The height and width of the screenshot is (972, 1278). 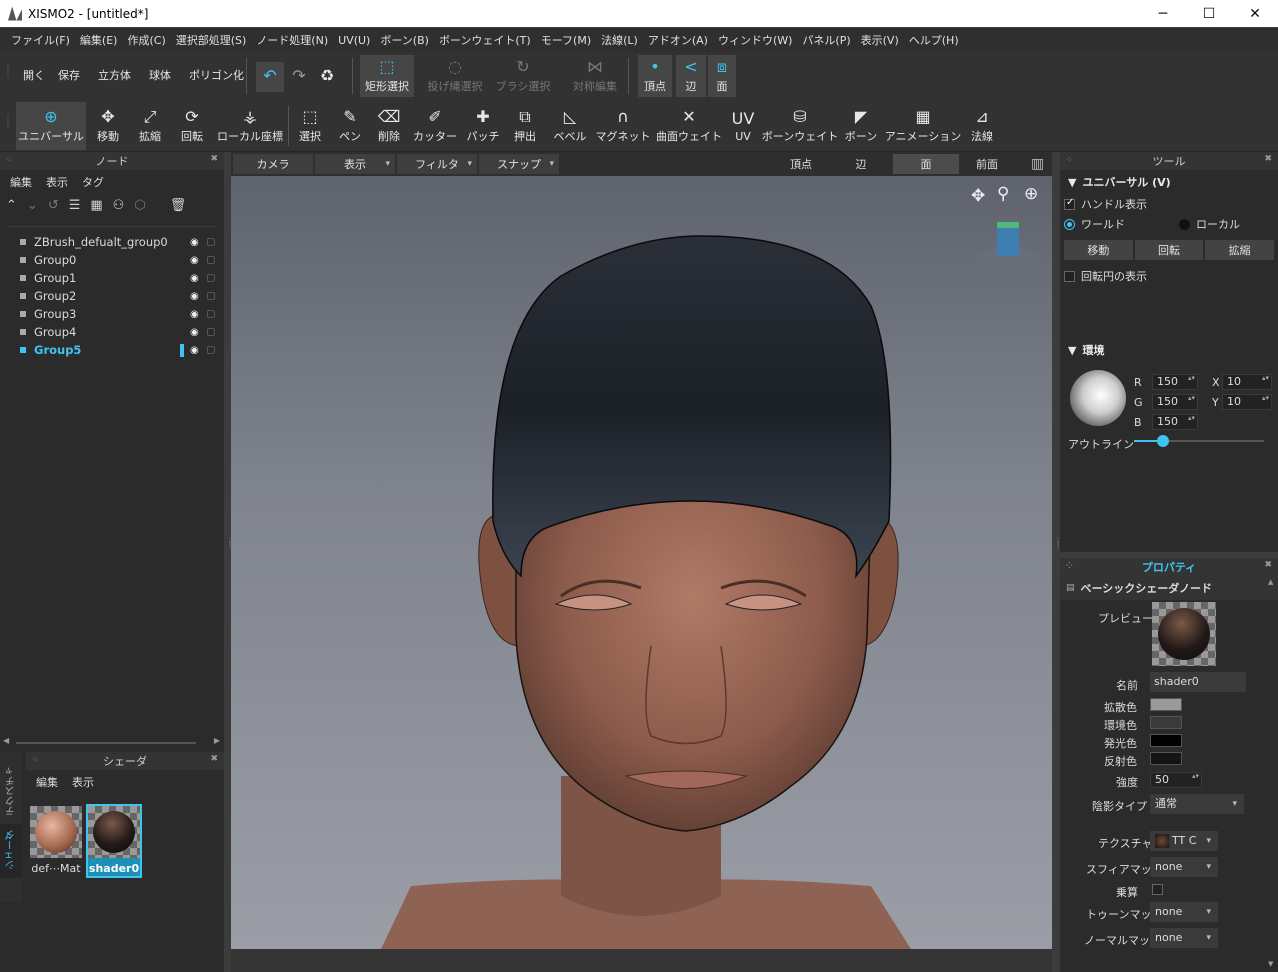 What do you see at coordinates (1184, 867) in the screenshot?
I see `sphere-map-dropdown: none` at bounding box center [1184, 867].